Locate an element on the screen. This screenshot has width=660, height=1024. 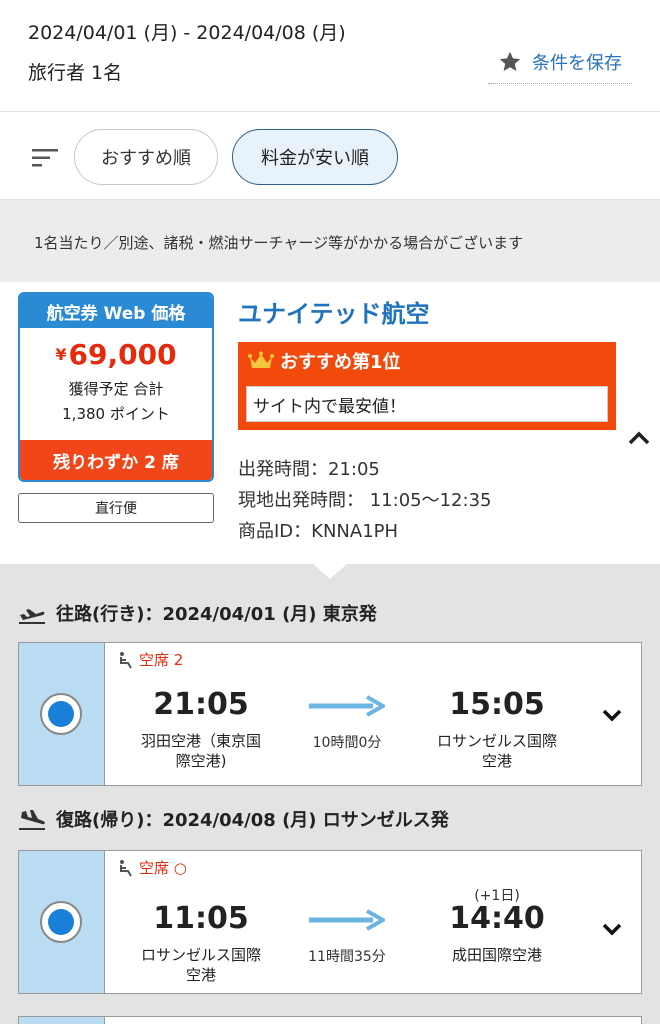
recommend-title: おすすめ第1位 is located at coordinates (340, 362).